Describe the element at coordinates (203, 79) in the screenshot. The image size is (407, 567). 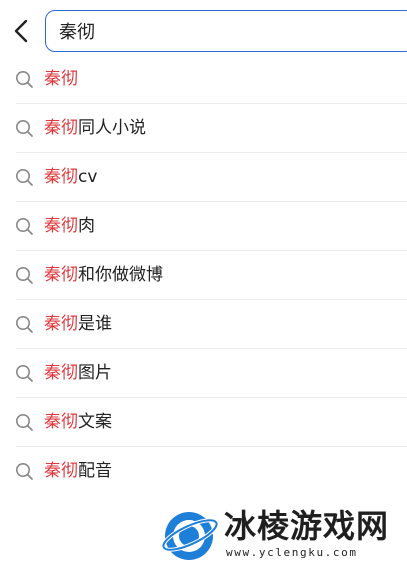
I see `suggestion-item: 秦彻` at that location.